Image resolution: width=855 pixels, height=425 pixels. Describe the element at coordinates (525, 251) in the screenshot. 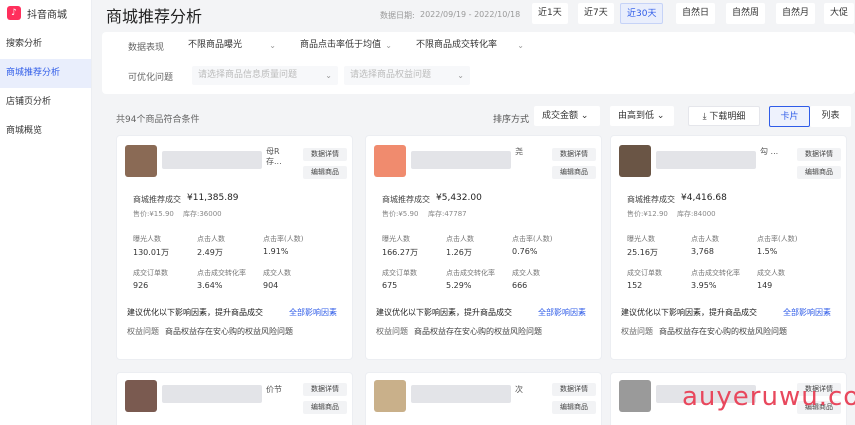

I see `metric-value: 0.76%` at that location.